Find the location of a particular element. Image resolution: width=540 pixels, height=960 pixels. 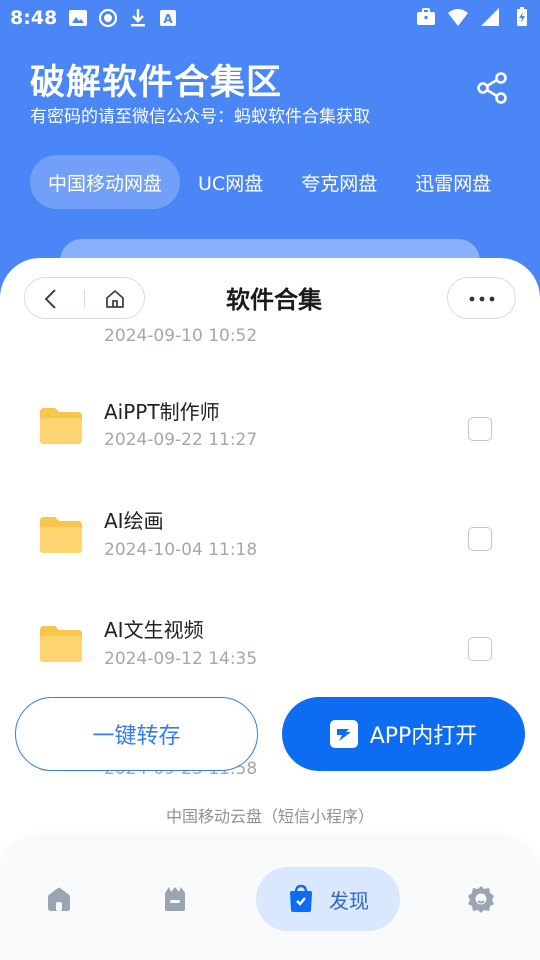

list-item: AI绘画 2024-10-04 11:18 is located at coordinates (270, 533).